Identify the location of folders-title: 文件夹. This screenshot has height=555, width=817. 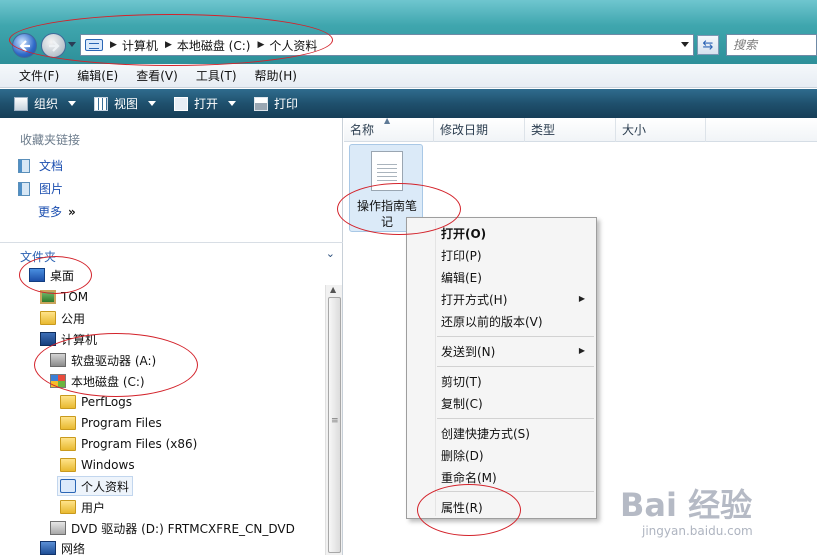
(38, 257).